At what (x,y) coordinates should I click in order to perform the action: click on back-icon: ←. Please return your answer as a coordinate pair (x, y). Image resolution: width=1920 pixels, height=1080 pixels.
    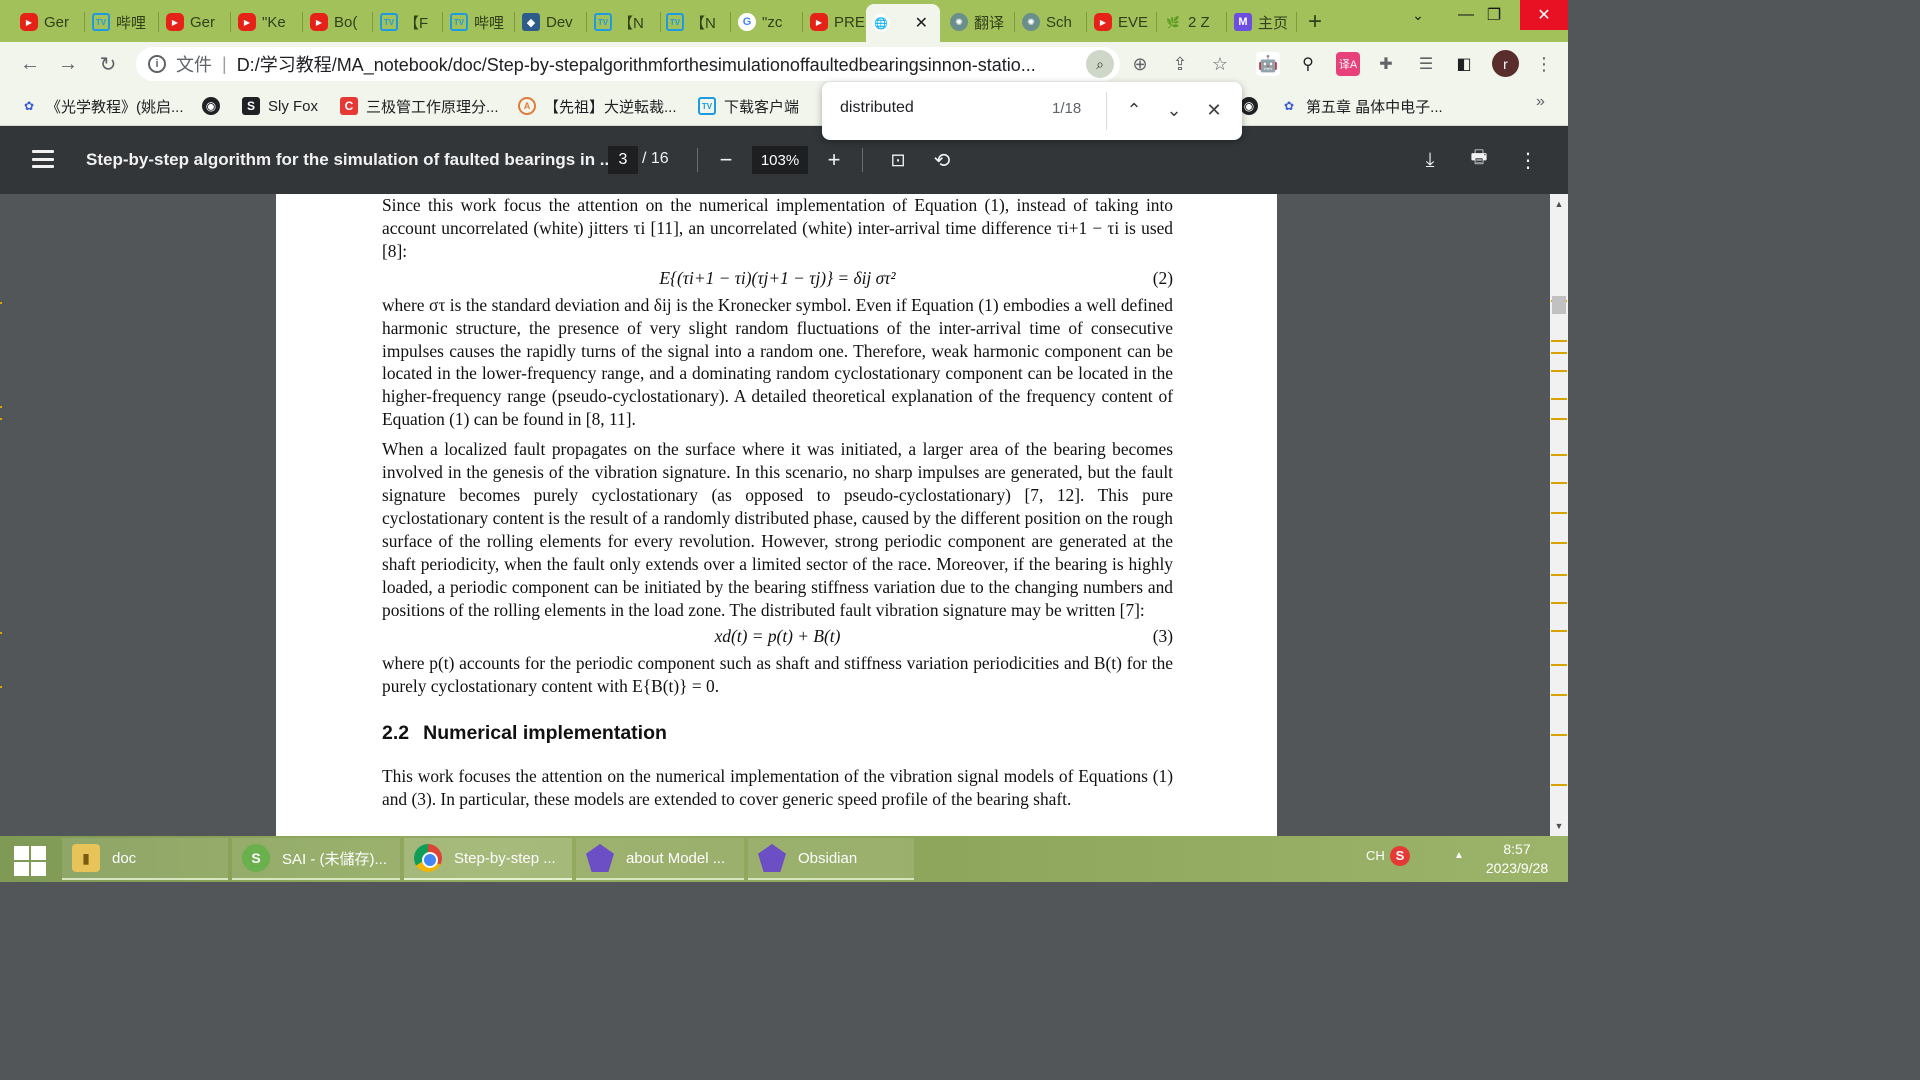
    Looking at the image, I should click on (30, 64).